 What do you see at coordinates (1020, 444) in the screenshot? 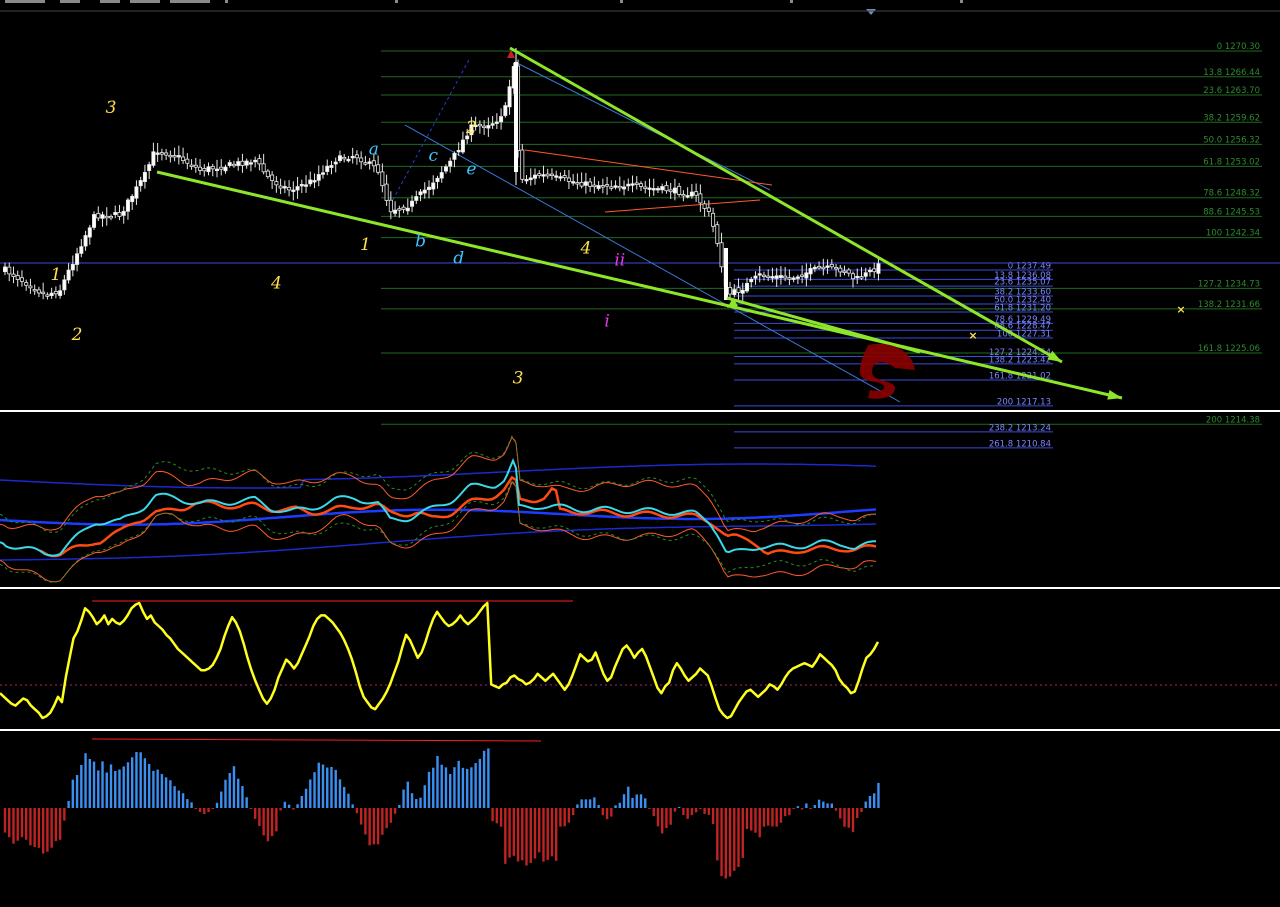
I see `fib-sub-level-label: 261.8 1210.84` at bounding box center [1020, 444].